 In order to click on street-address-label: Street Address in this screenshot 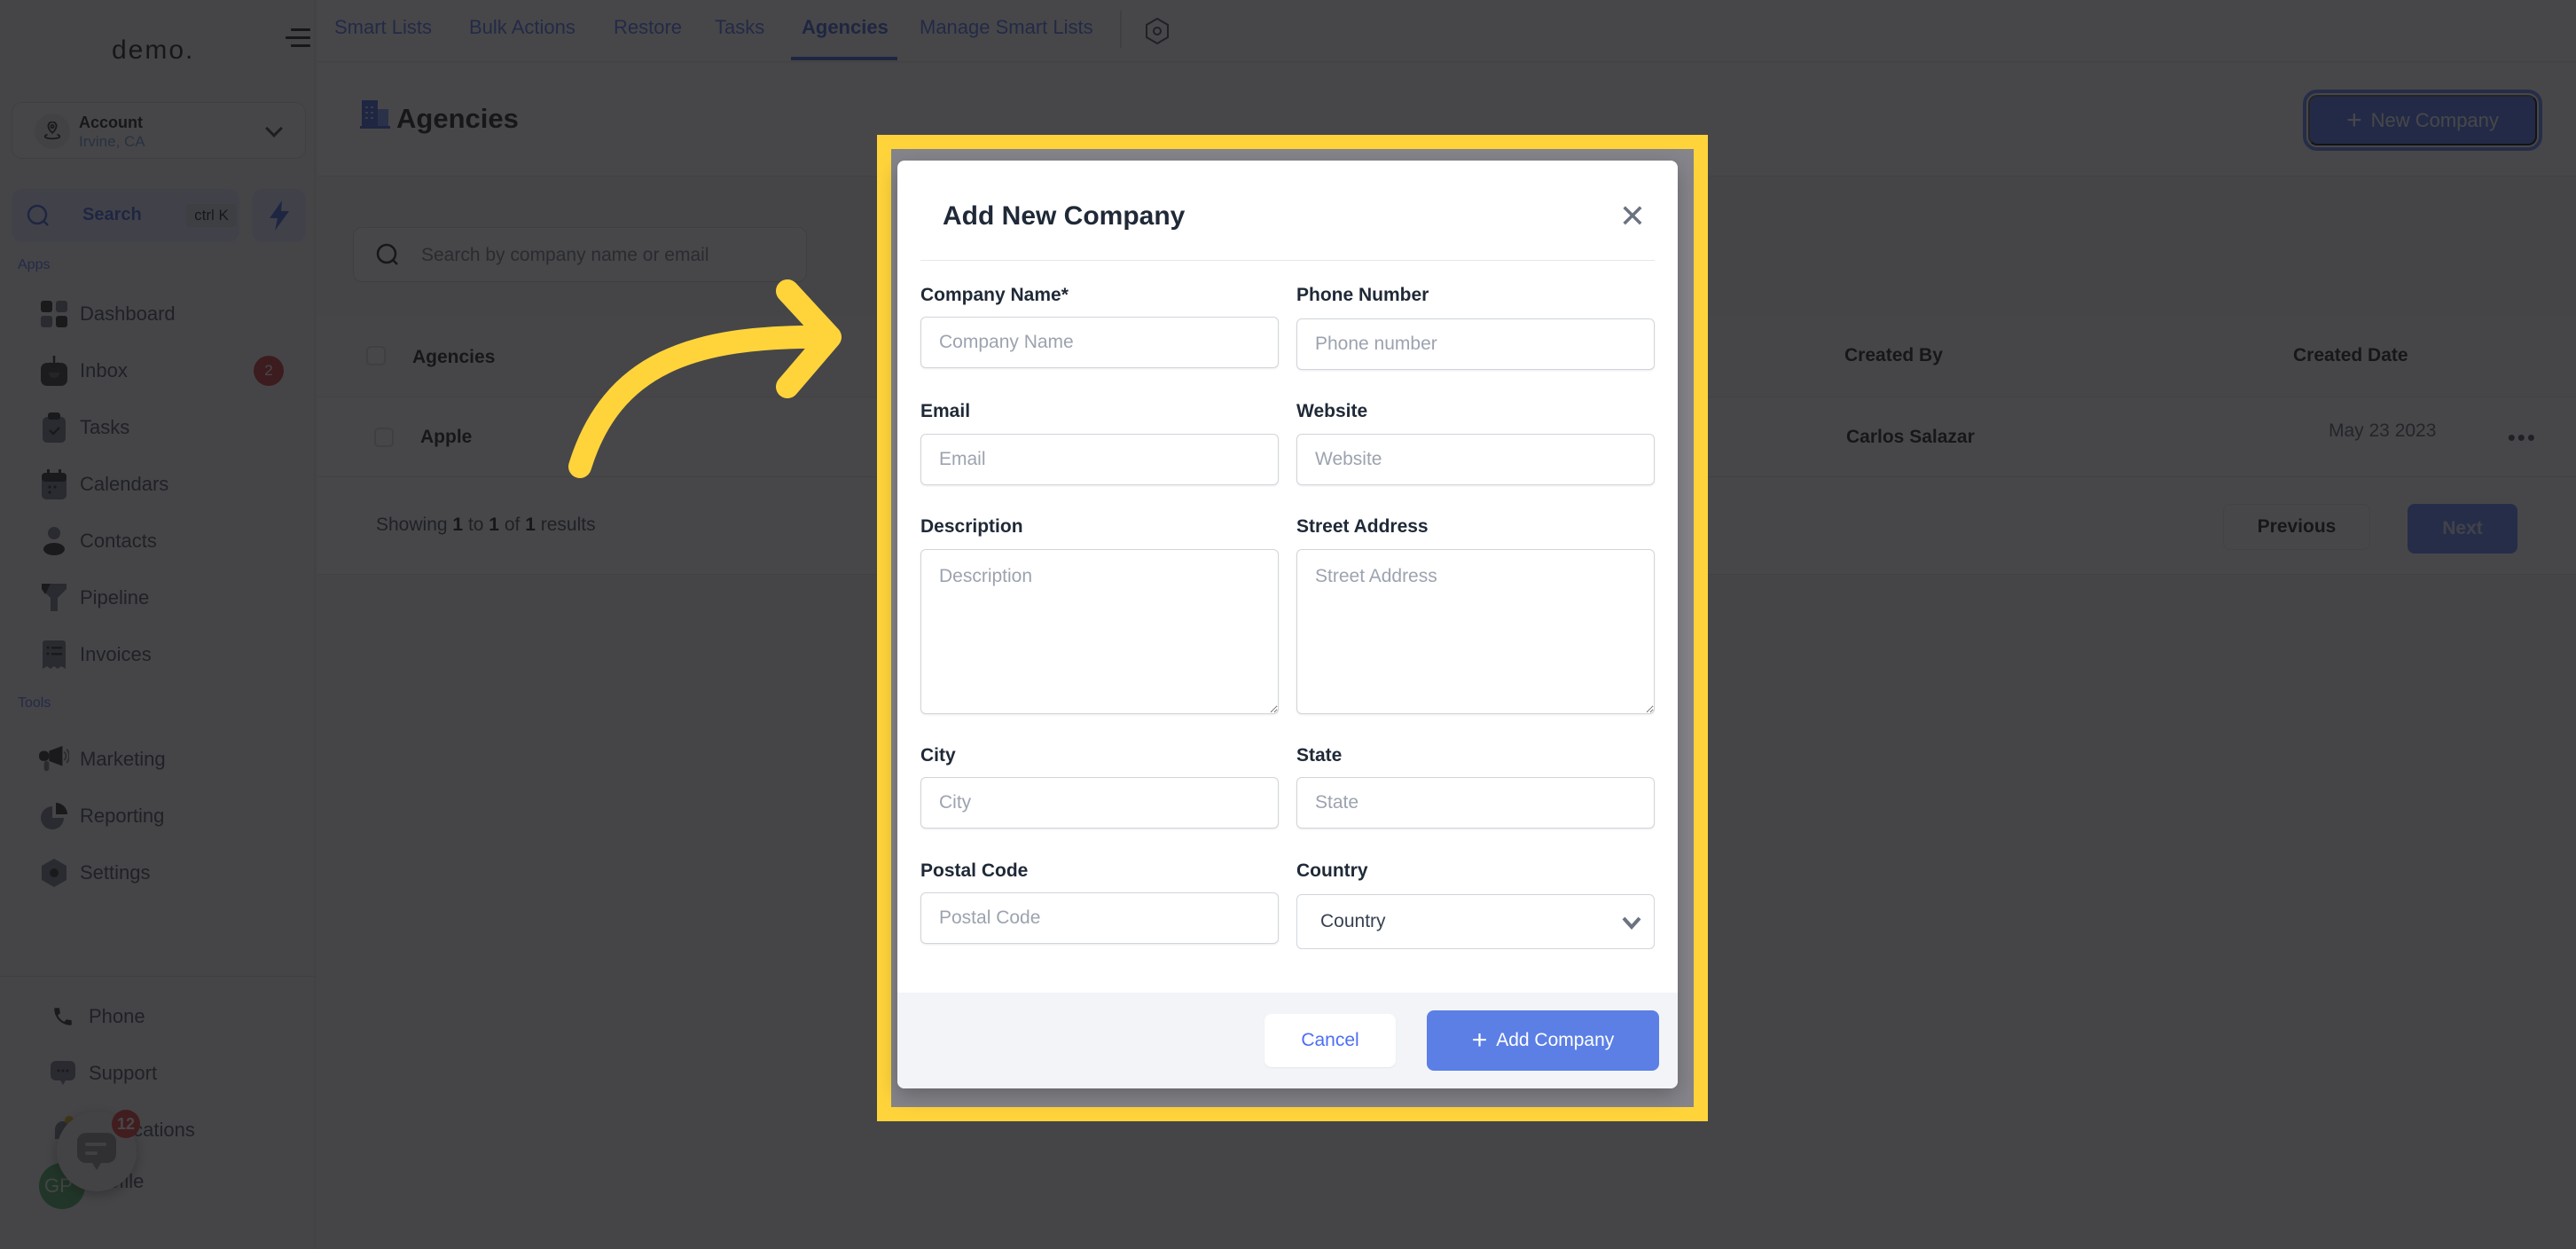, I will do `click(1362, 527)`.